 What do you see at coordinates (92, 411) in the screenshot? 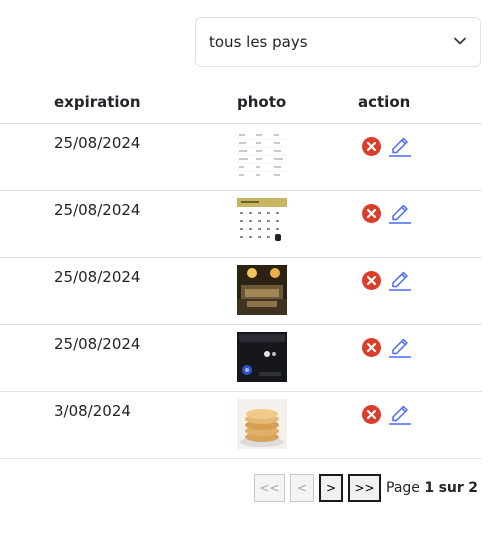
I see `expiration-date: 3/08/2024` at bounding box center [92, 411].